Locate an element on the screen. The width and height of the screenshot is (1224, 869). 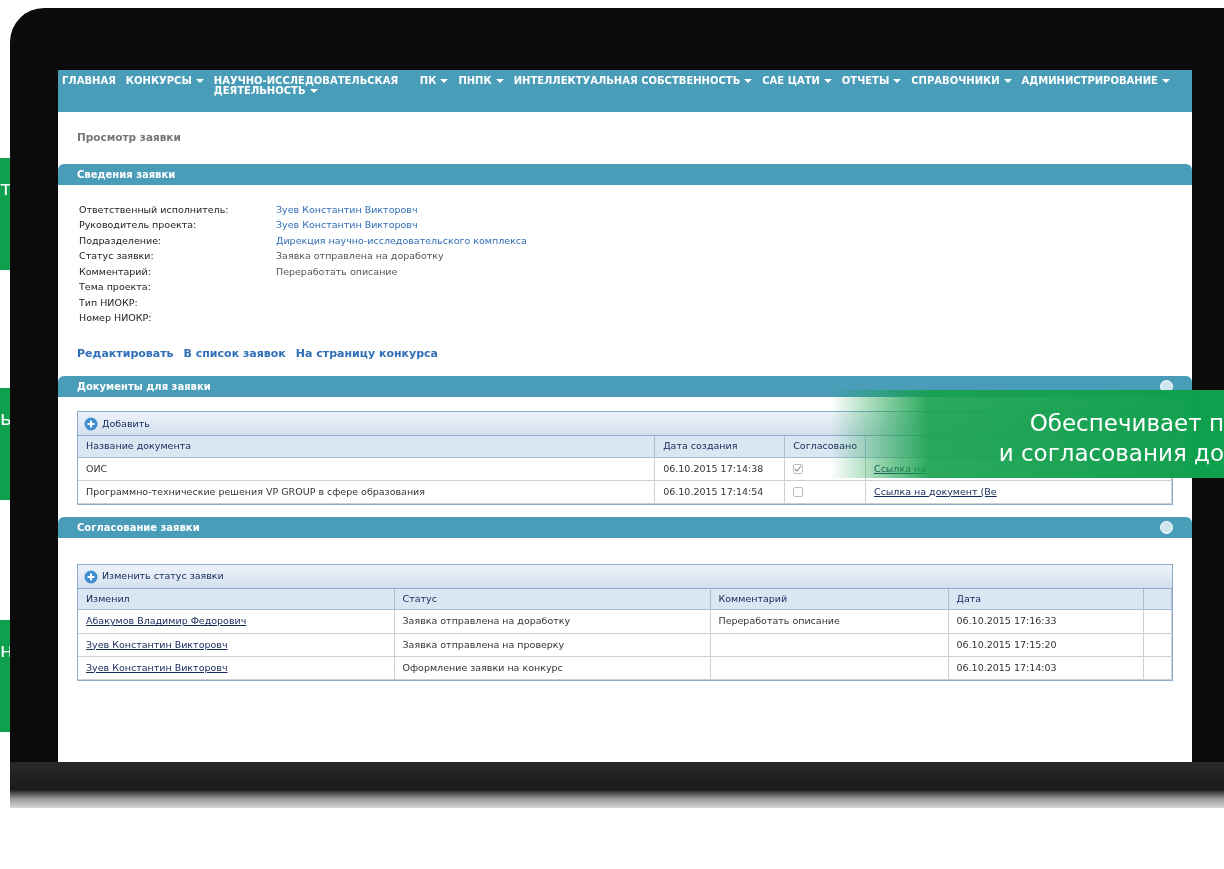
table-cell: 06.10.2015 17:15:20 is located at coordinates (1046, 645).